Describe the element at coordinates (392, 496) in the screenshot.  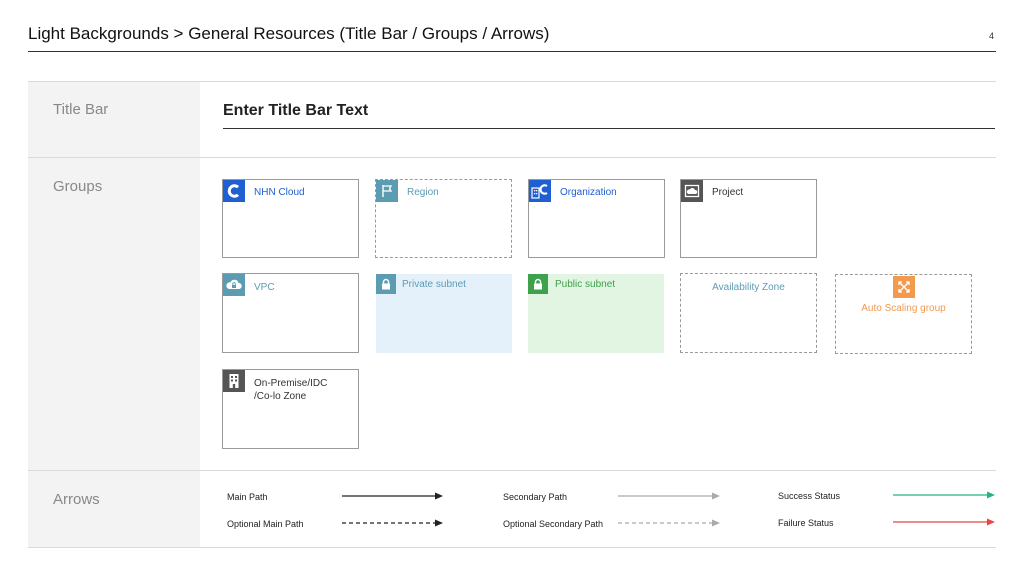
I see `main-path-arrow` at that location.